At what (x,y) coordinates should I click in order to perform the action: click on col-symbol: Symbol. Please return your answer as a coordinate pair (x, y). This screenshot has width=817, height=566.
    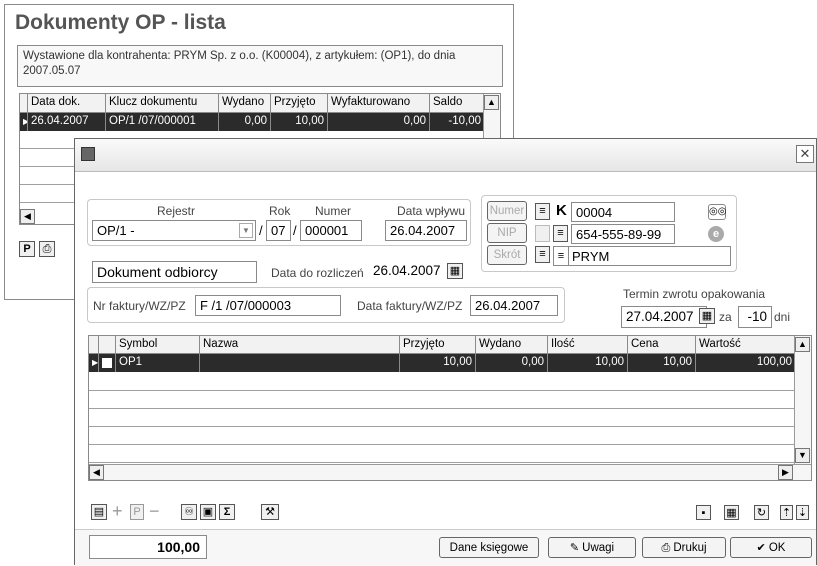
    Looking at the image, I should click on (158, 344).